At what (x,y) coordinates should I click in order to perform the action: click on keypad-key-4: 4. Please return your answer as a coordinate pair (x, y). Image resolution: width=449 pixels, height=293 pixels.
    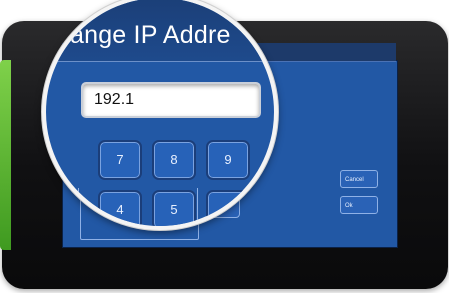
    Looking at the image, I should click on (120, 208).